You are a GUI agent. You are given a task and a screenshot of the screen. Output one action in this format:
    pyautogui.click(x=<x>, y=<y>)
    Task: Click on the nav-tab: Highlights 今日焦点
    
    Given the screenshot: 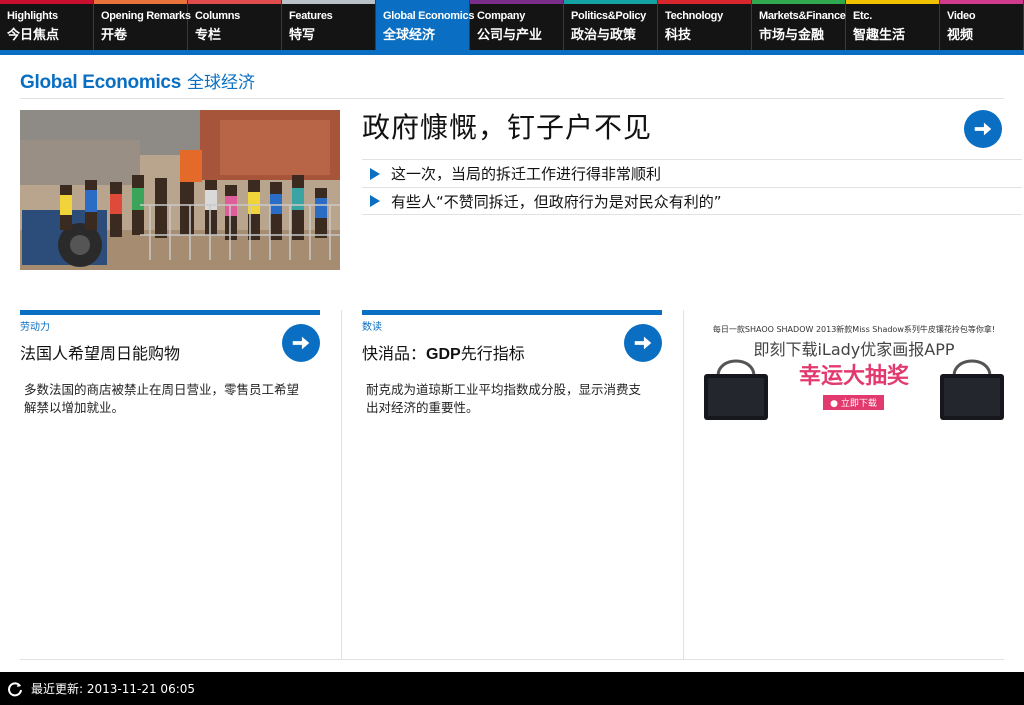 What is the action you would take?
    pyautogui.click(x=47, y=25)
    